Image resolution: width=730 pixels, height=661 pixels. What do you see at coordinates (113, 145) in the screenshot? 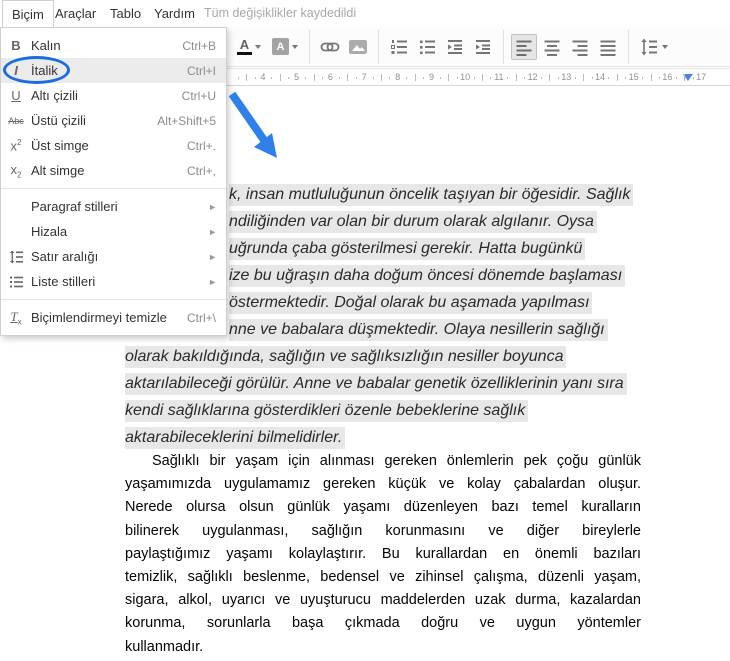
I see `menu-item-ust-simge: x2 Üst simge Ctrl+.` at bounding box center [113, 145].